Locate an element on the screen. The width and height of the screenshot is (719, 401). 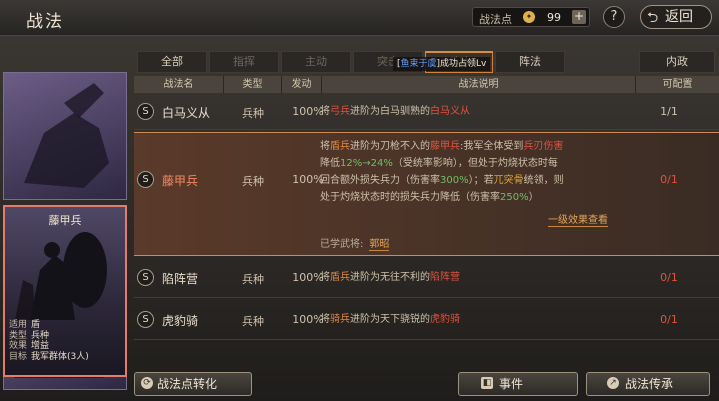
ticker-text: ]成功占领Lv is located at coordinates (461, 64).